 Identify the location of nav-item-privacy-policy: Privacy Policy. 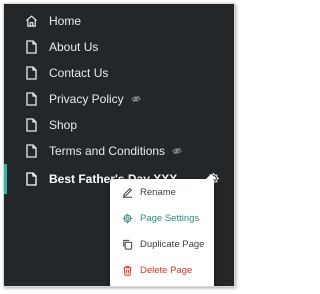
(119, 99).